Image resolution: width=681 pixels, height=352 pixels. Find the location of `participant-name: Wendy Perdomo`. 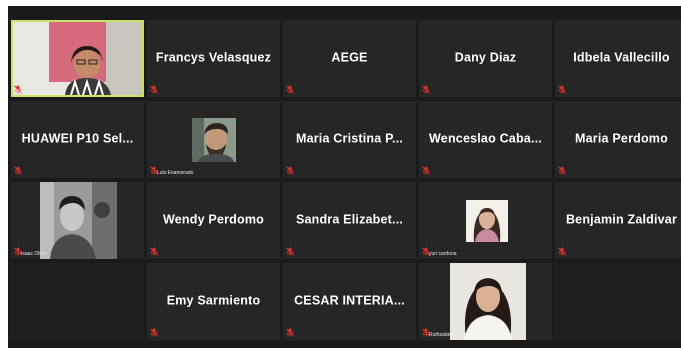

participant-name: Wendy Perdomo is located at coordinates (213, 219).